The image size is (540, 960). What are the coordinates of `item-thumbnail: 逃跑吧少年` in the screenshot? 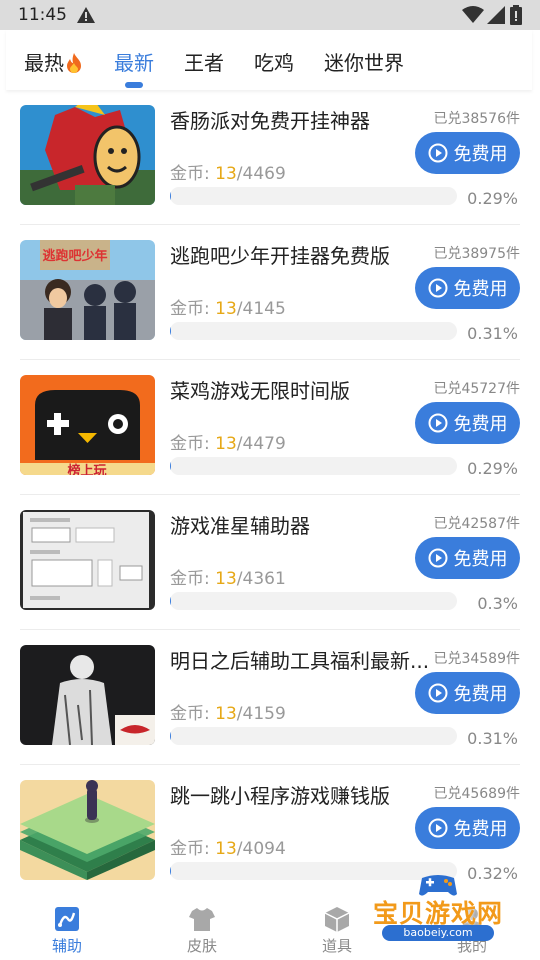 It's located at (87, 290).